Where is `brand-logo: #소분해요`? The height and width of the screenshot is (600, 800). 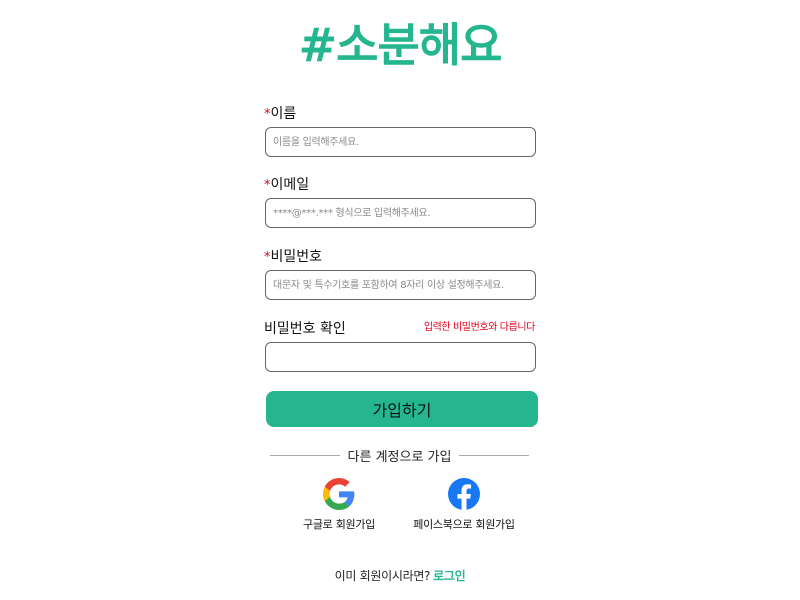
brand-logo: #소분해요 is located at coordinates (400, 45).